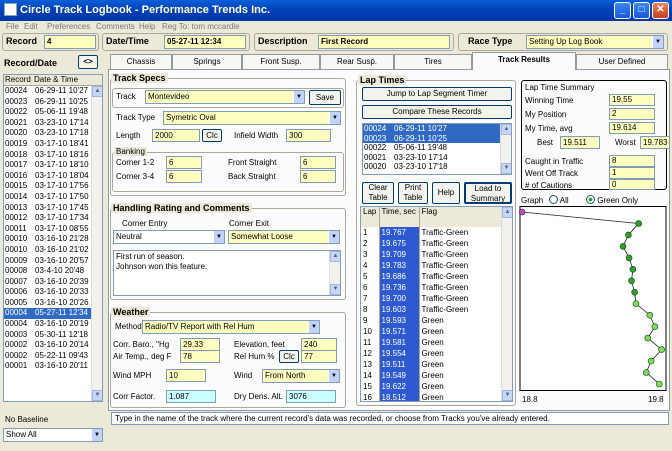 The image size is (672, 451). I want to click on length-field: 2000, so click(176, 135).